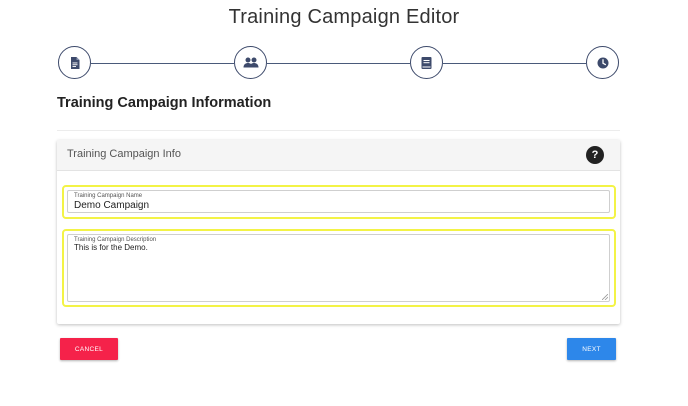 This screenshot has width=688, height=406. I want to click on next-button-label: NEXT, so click(591, 349).